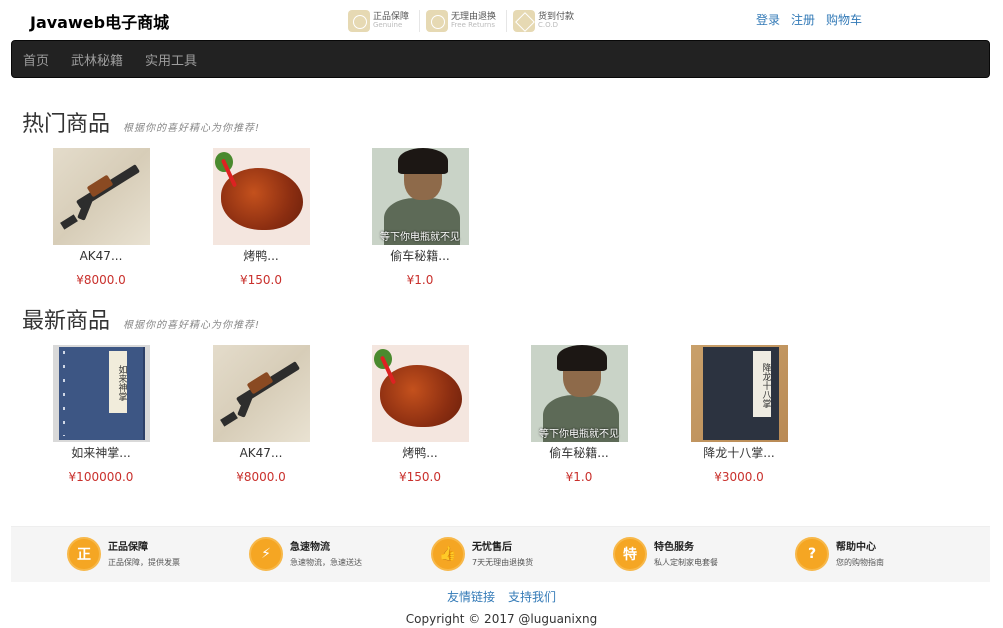 Image resolution: width=1003 pixels, height=628 pixels. I want to click on service-desc: 您的购物指南, so click(860, 562).